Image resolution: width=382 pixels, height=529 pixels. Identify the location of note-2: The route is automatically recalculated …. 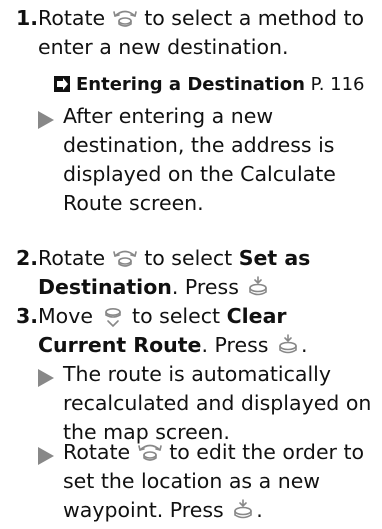
(209, 403).